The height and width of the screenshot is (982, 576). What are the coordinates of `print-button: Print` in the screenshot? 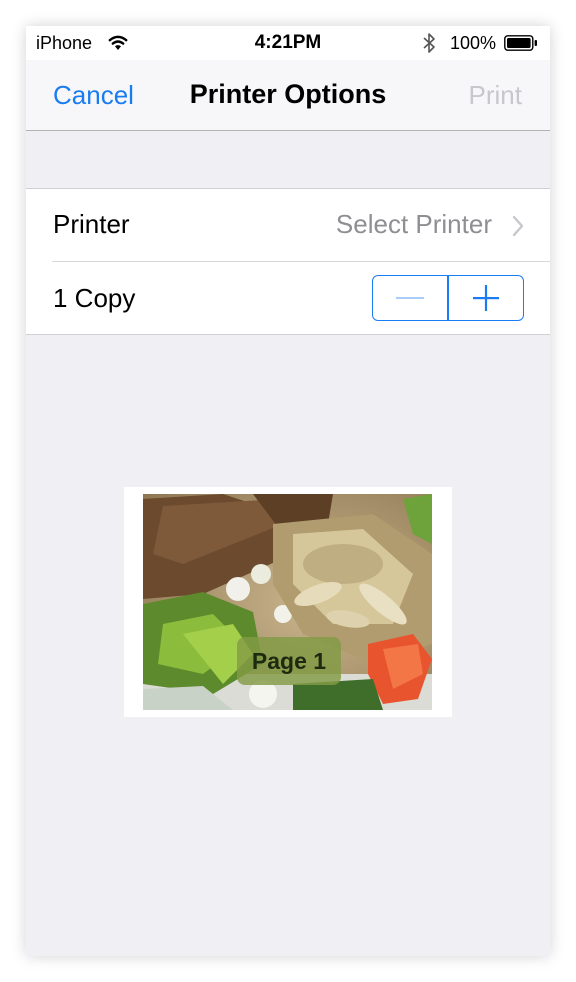 It's located at (495, 95).